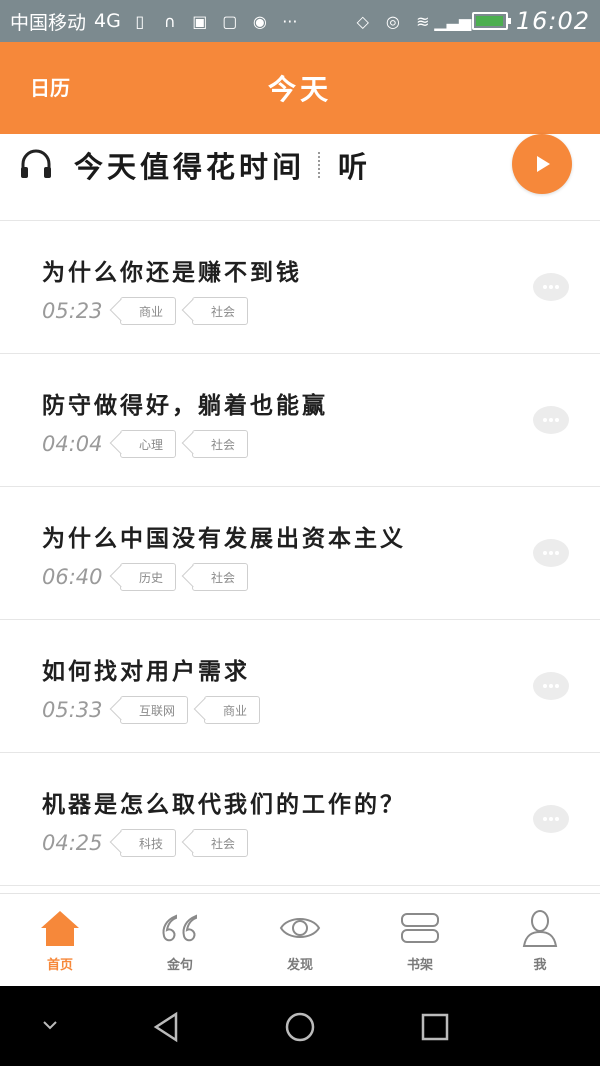 The height and width of the screenshot is (1066, 600). Describe the element at coordinates (552, 21) in the screenshot. I see `clock: 16:02` at that location.